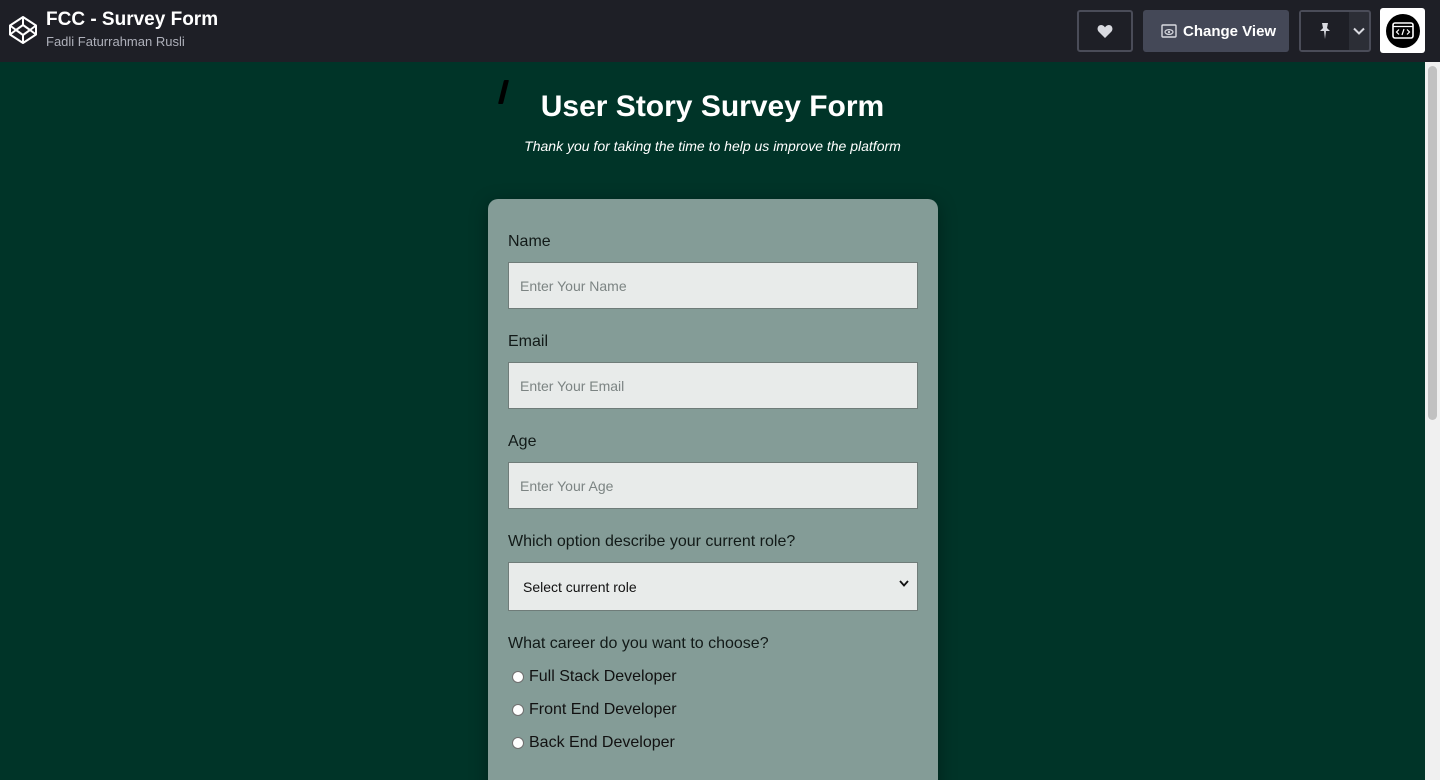 This screenshot has height=780, width=1440. I want to click on career-option-label: Full Stack Developer, so click(603, 676).